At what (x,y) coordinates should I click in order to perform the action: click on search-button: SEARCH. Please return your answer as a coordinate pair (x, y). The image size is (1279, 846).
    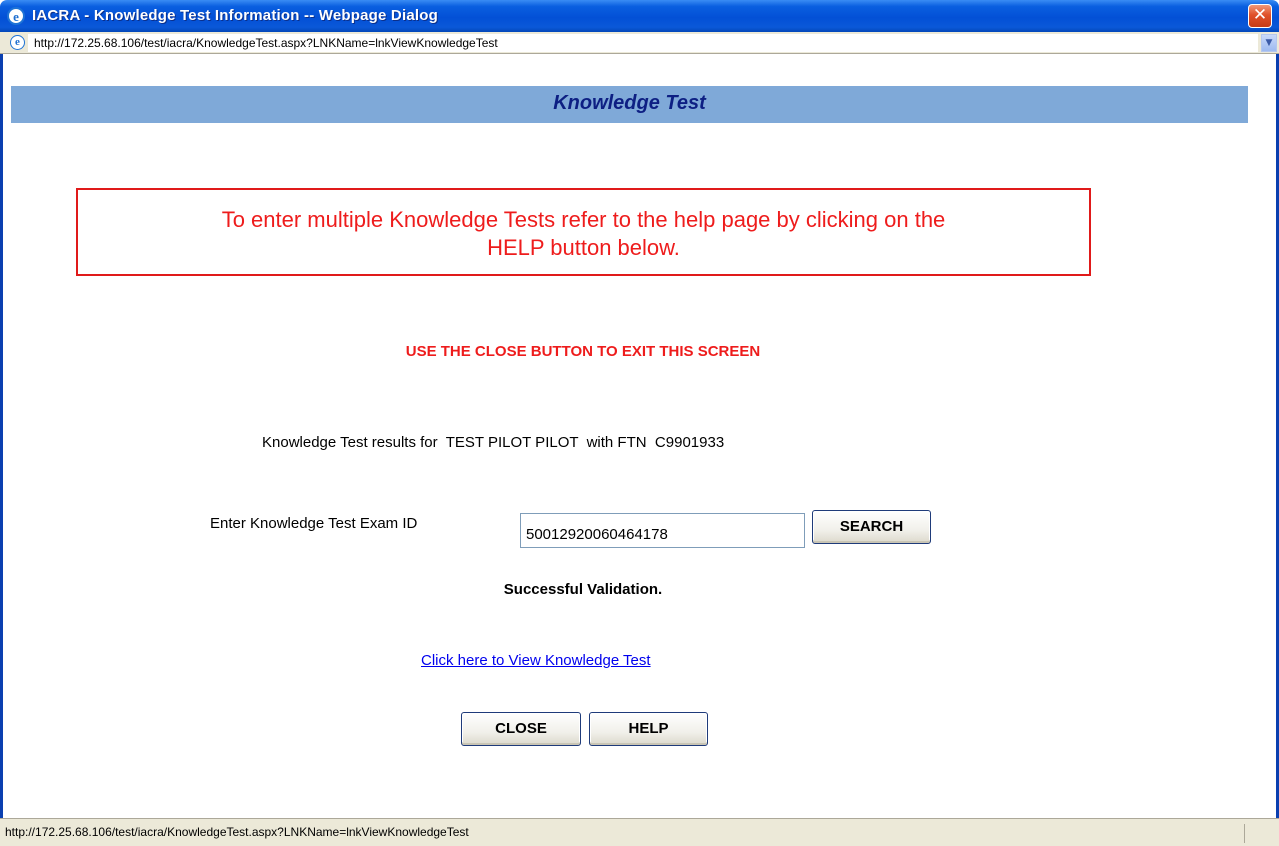
    Looking at the image, I should click on (871, 527).